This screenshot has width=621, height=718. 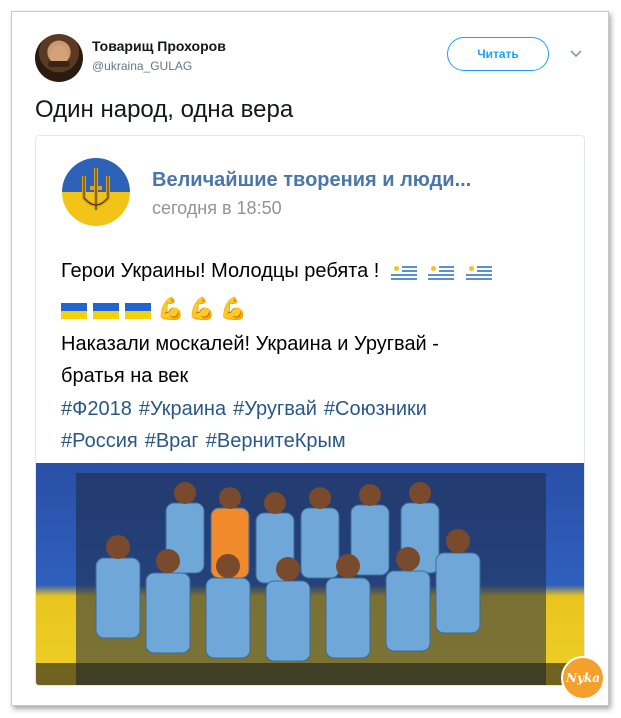 What do you see at coordinates (250, 344) in the screenshot?
I see `post-line-2: Наказали москалей! Украина и Уругвай -` at bounding box center [250, 344].